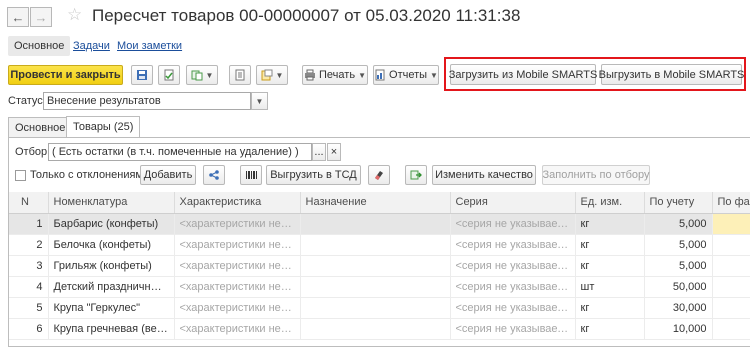 Image resolution: width=750 pixels, height=347 pixels. I want to click on fill-green-icon, so click(416, 175).